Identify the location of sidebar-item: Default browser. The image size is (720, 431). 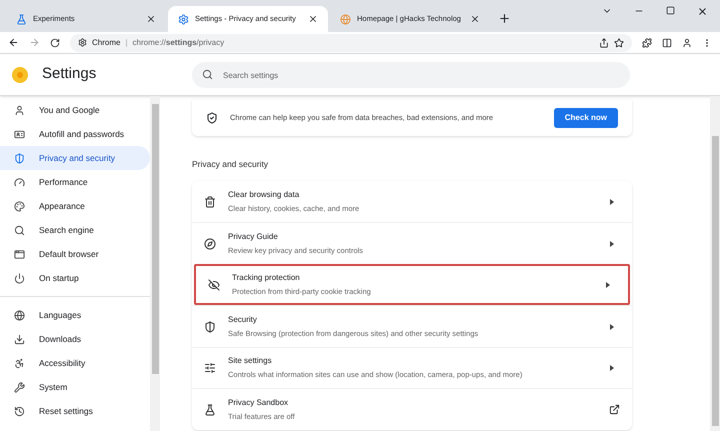
(75, 254).